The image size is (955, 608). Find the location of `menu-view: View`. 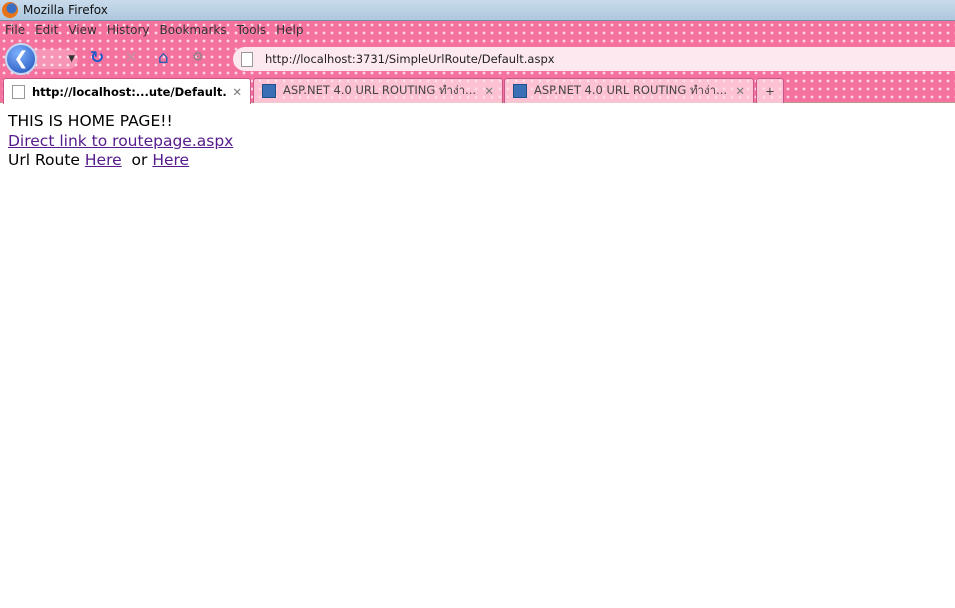

menu-view: View is located at coordinates (82, 32).